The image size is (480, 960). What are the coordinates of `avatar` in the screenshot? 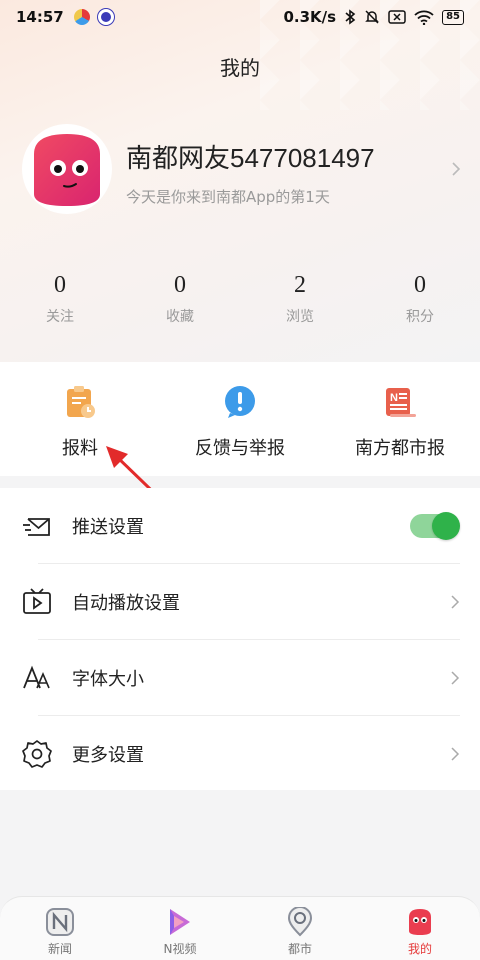 It's located at (67, 169).